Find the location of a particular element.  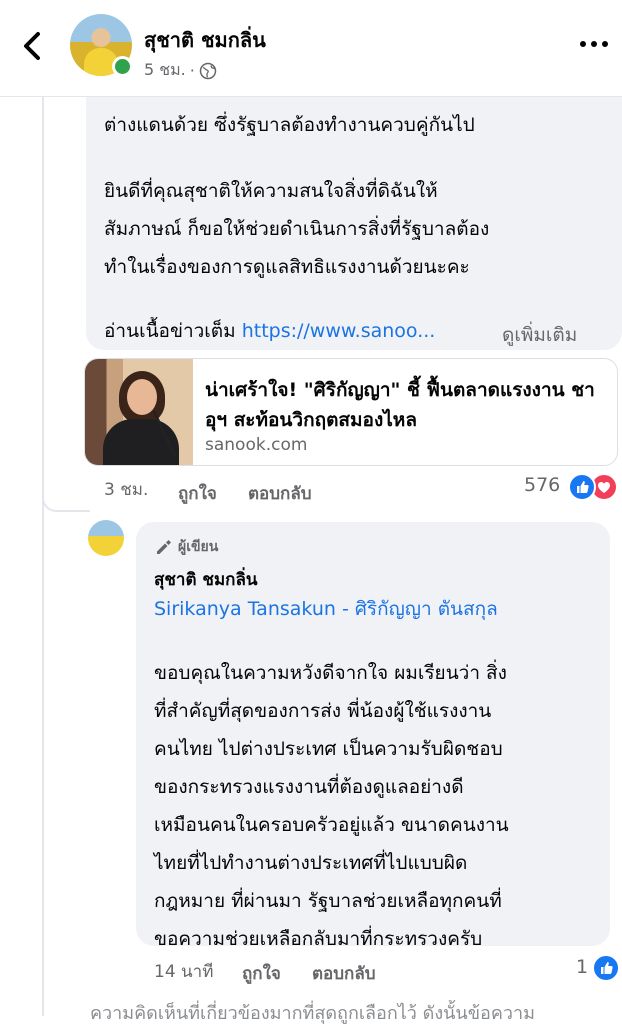

more-icon is located at coordinates (594, 44).